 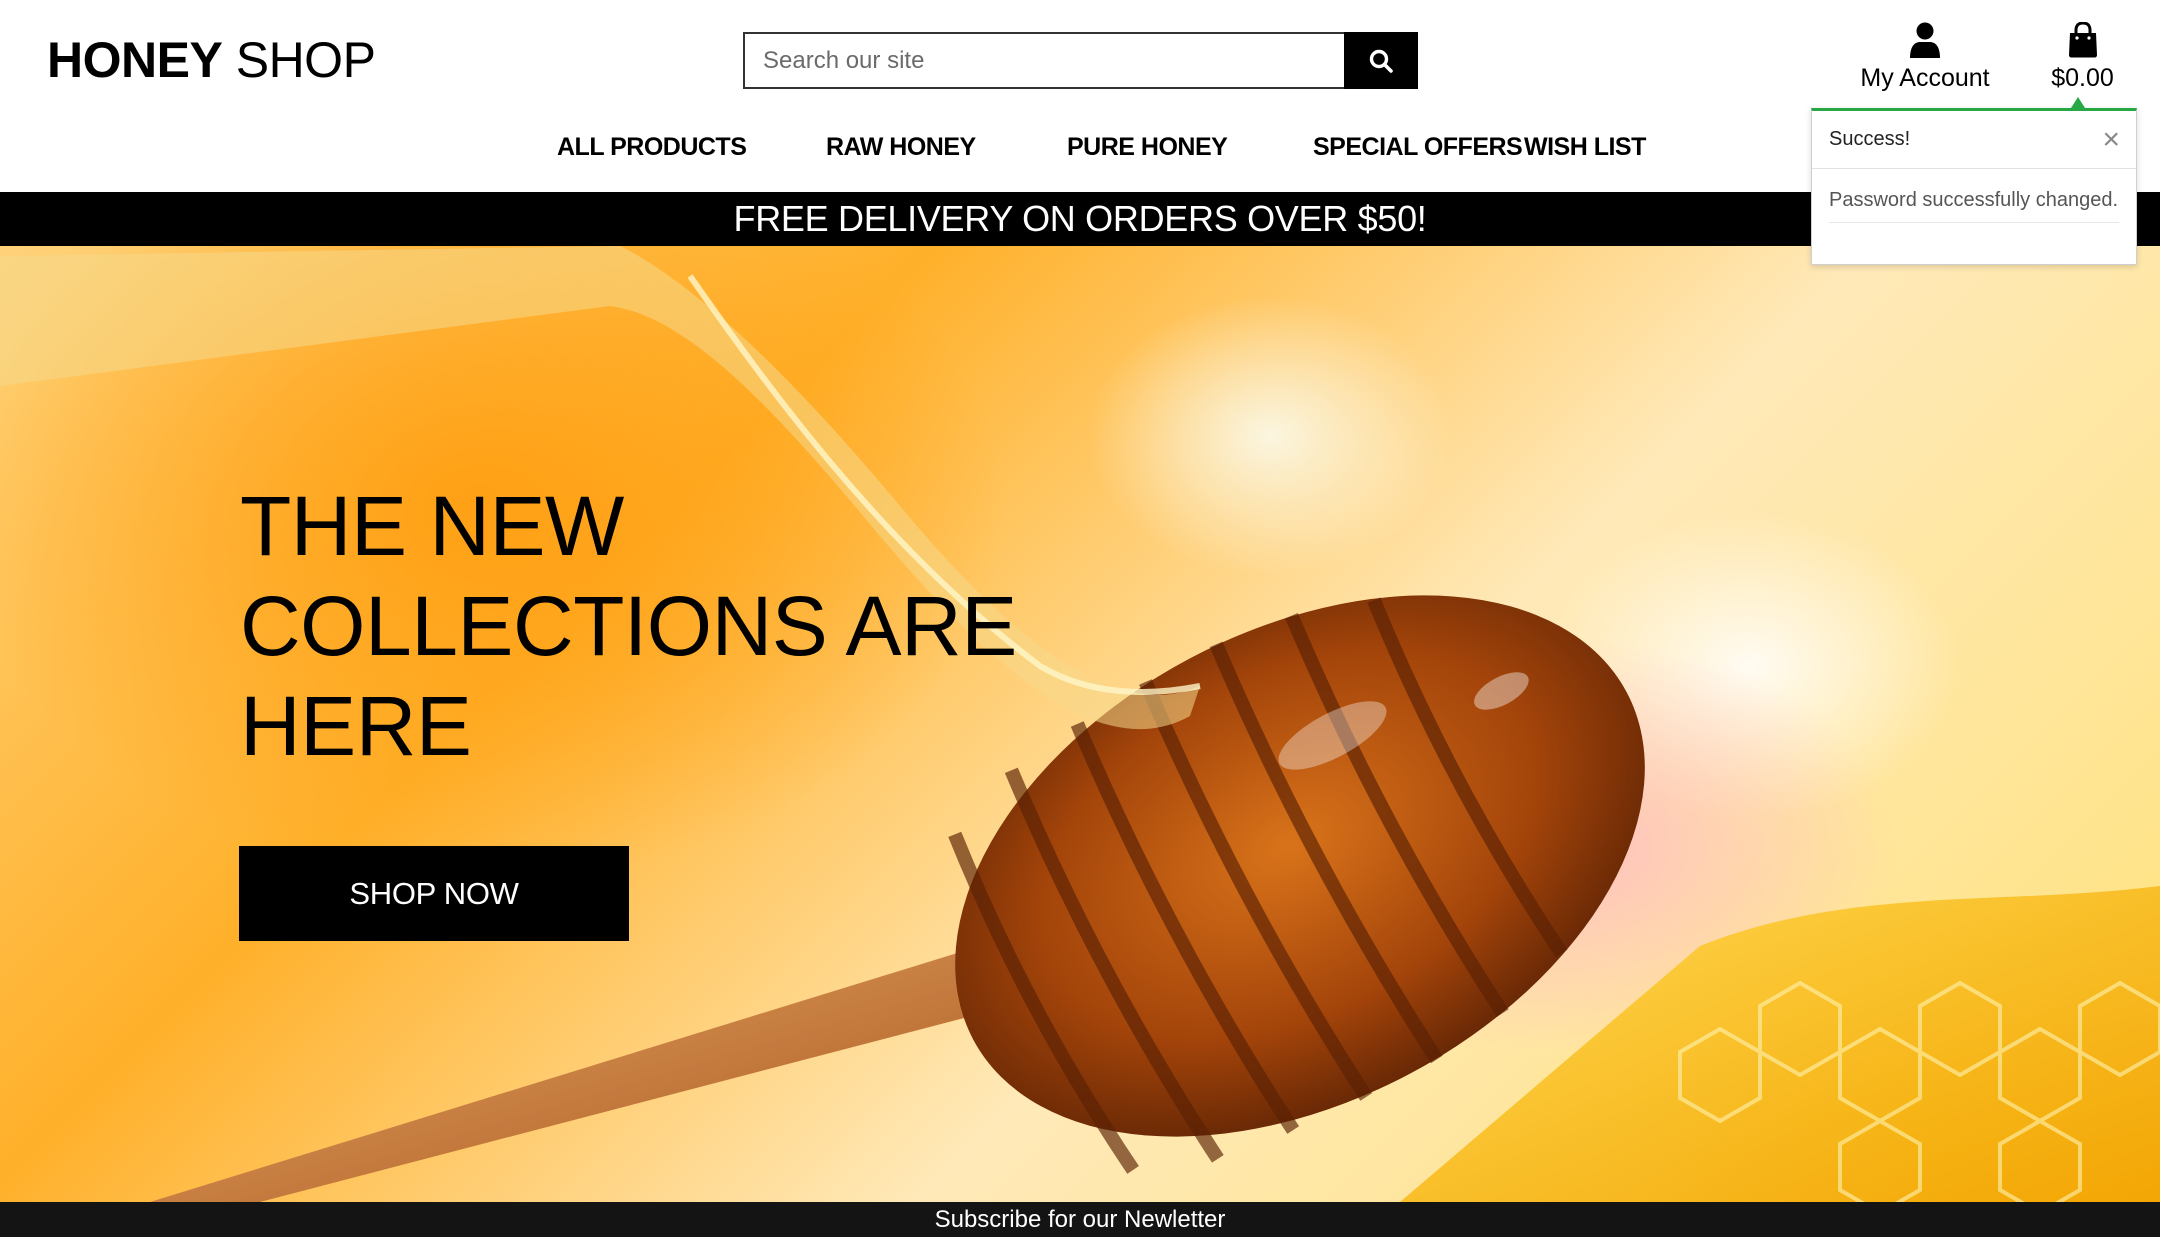 I want to click on hero-title-line-3: HERE, so click(x=356, y=726).